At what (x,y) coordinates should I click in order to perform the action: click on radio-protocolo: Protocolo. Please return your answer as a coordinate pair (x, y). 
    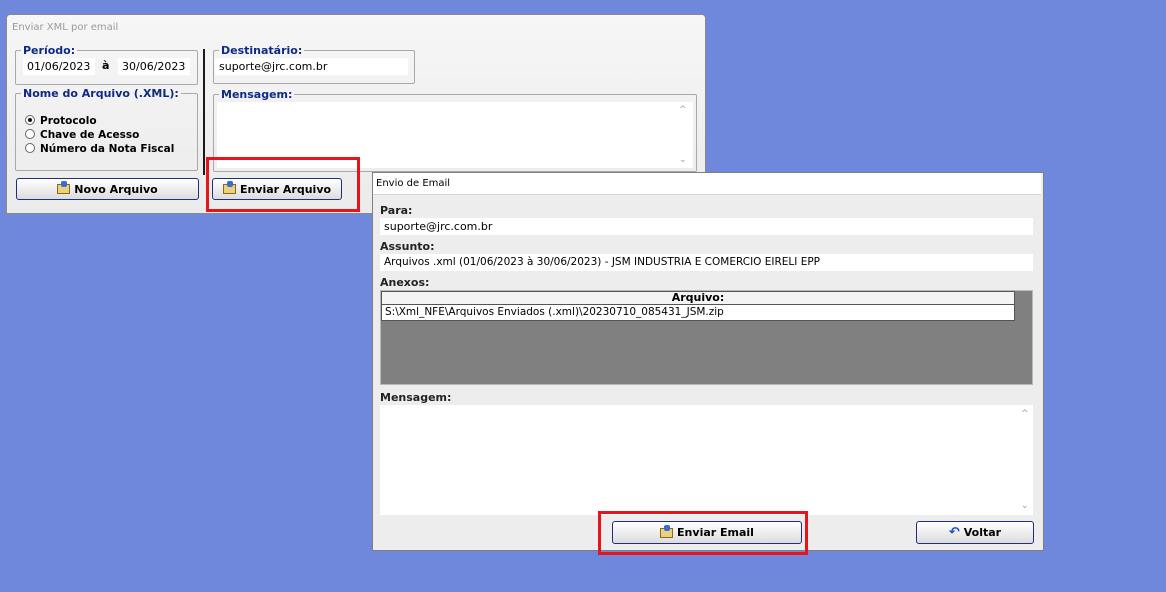
    Looking at the image, I should click on (61, 121).